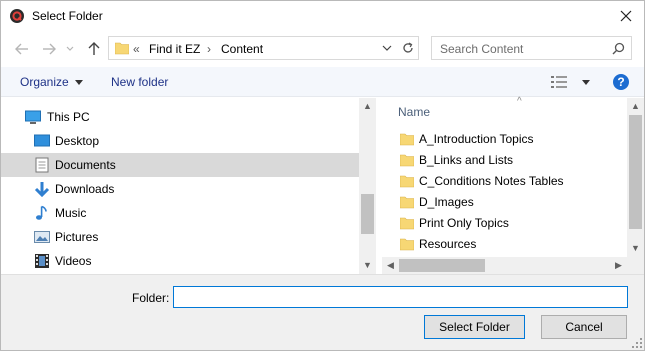 The width and height of the screenshot is (645, 351). What do you see at coordinates (77, 141) in the screenshot?
I see `tree-label: Desktop` at bounding box center [77, 141].